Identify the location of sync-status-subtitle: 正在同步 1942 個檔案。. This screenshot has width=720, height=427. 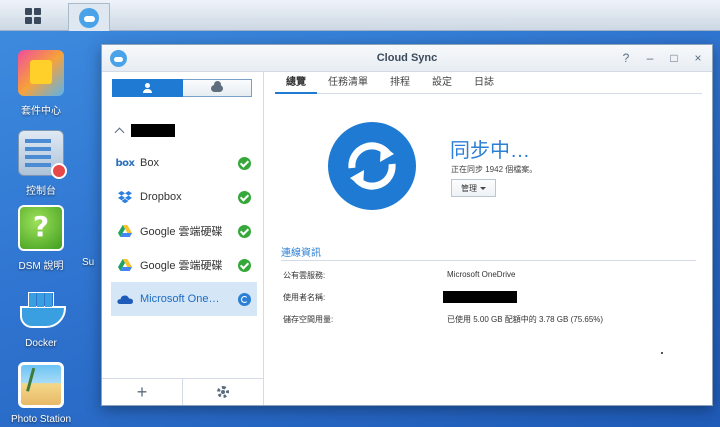
(494, 169).